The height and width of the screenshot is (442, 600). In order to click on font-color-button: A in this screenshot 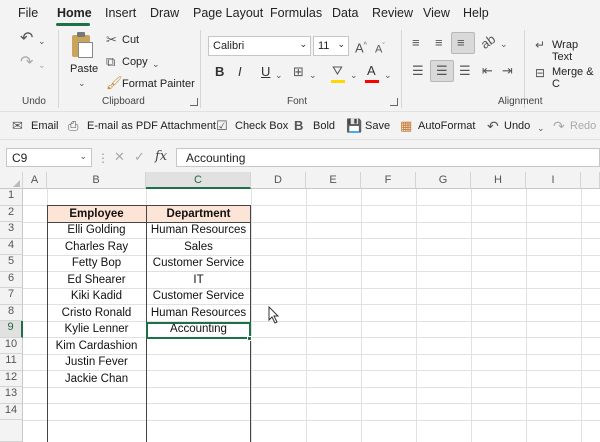, I will do `click(371, 71)`.